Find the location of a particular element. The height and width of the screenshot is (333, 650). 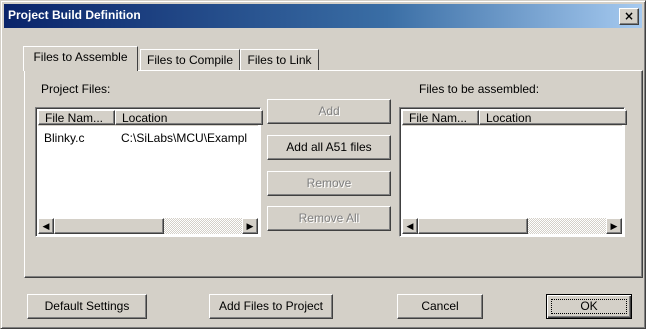

add-button: Add is located at coordinates (329, 111).